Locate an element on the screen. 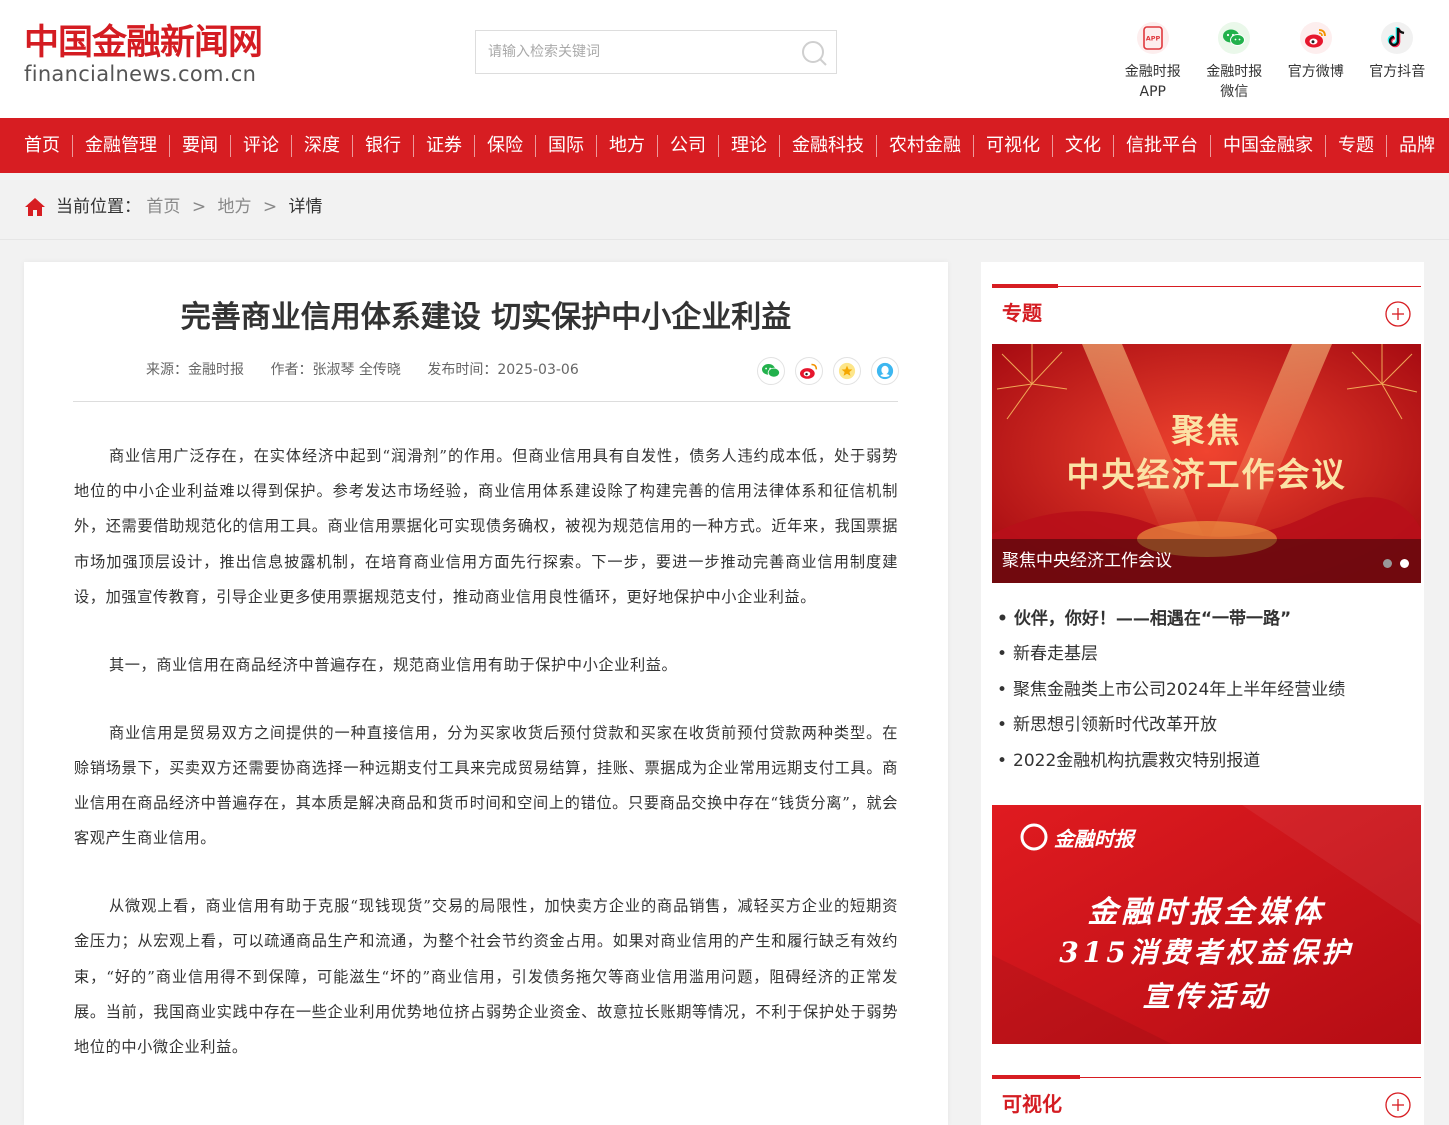 The image size is (1449, 1125). topic-banner-carousel: 聚焦 中央经济工作会议 聚焦中央经济工作会议 is located at coordinates (1206, 463).